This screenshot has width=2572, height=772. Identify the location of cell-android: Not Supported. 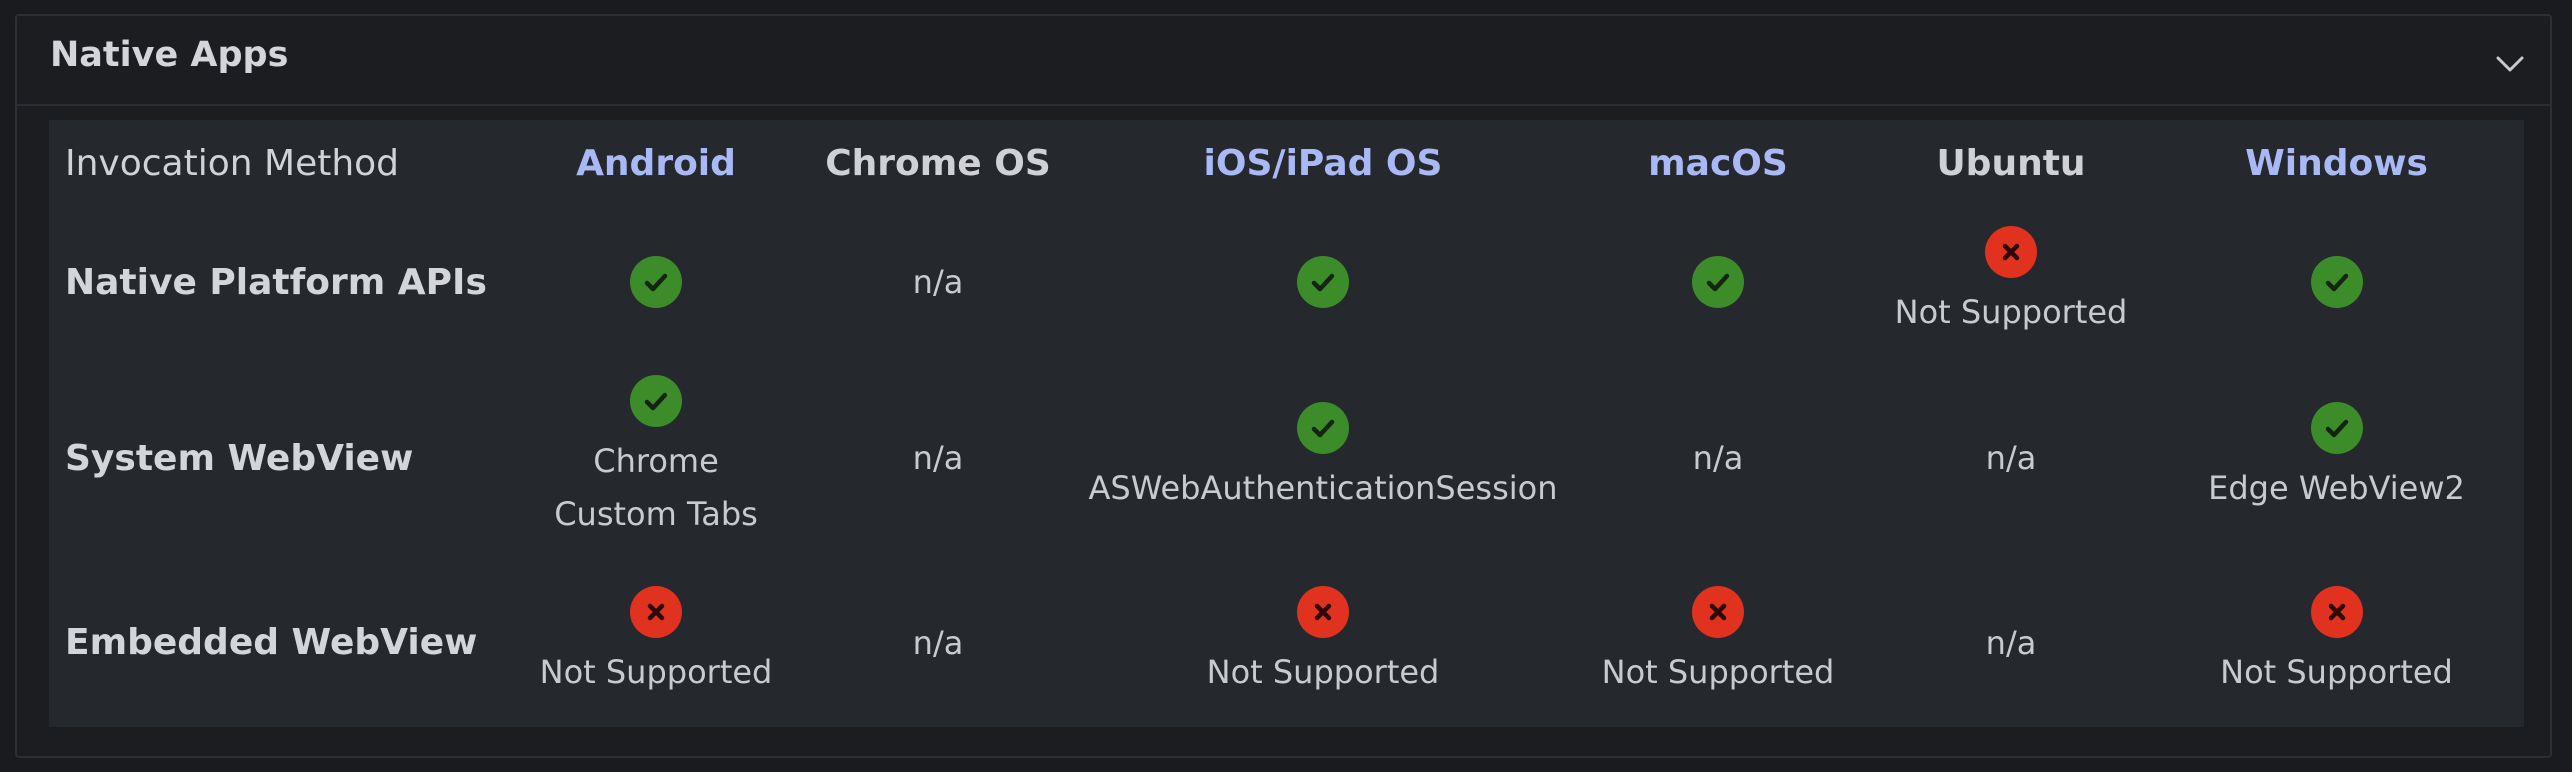
(656, 642).